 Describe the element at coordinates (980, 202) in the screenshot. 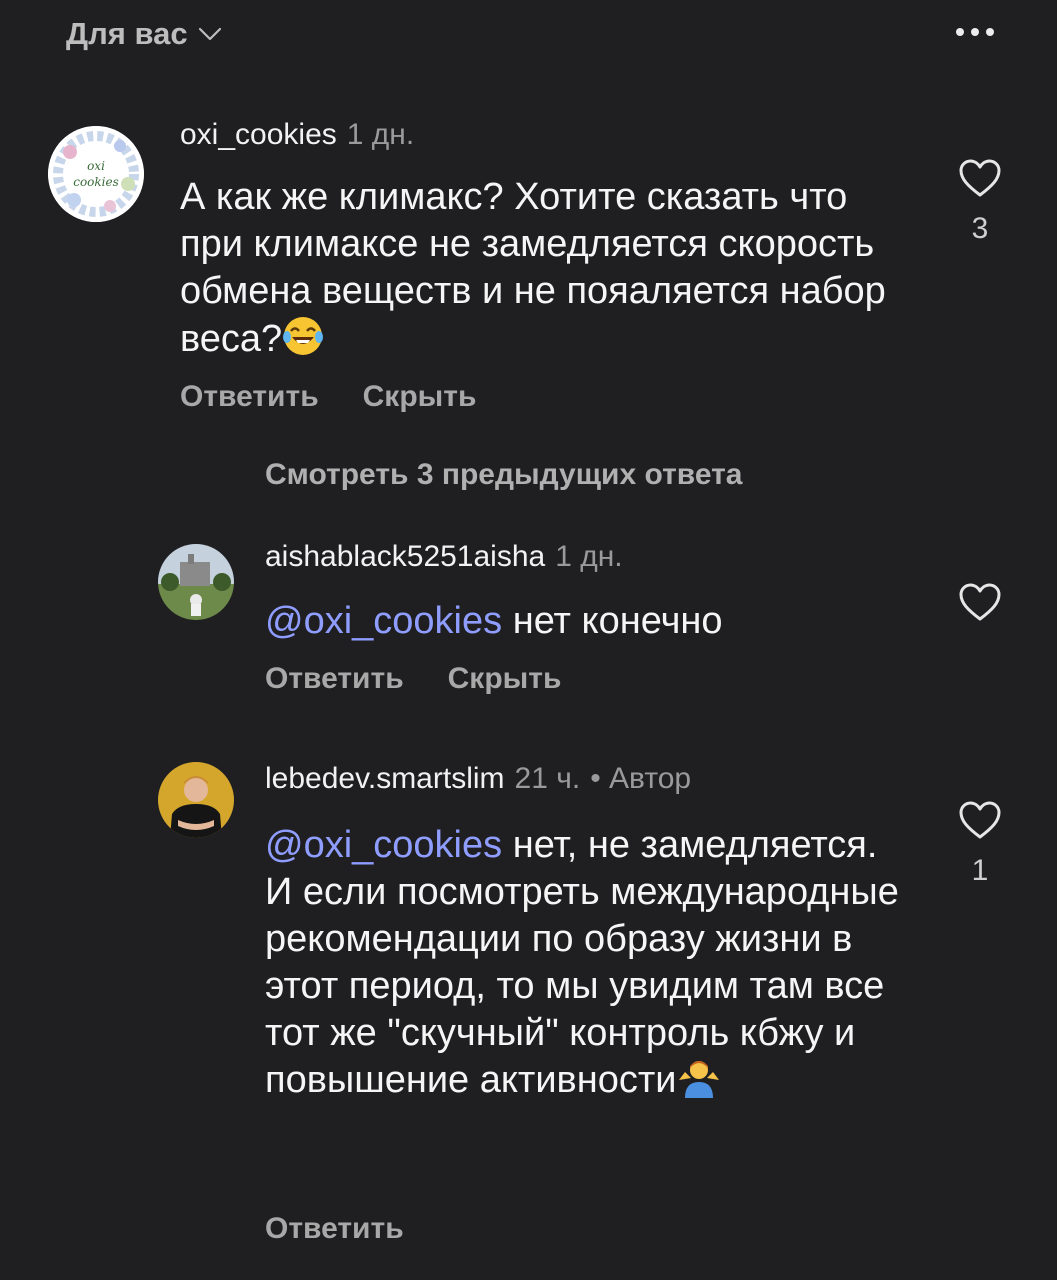

I see `like-control: 3` at that location.